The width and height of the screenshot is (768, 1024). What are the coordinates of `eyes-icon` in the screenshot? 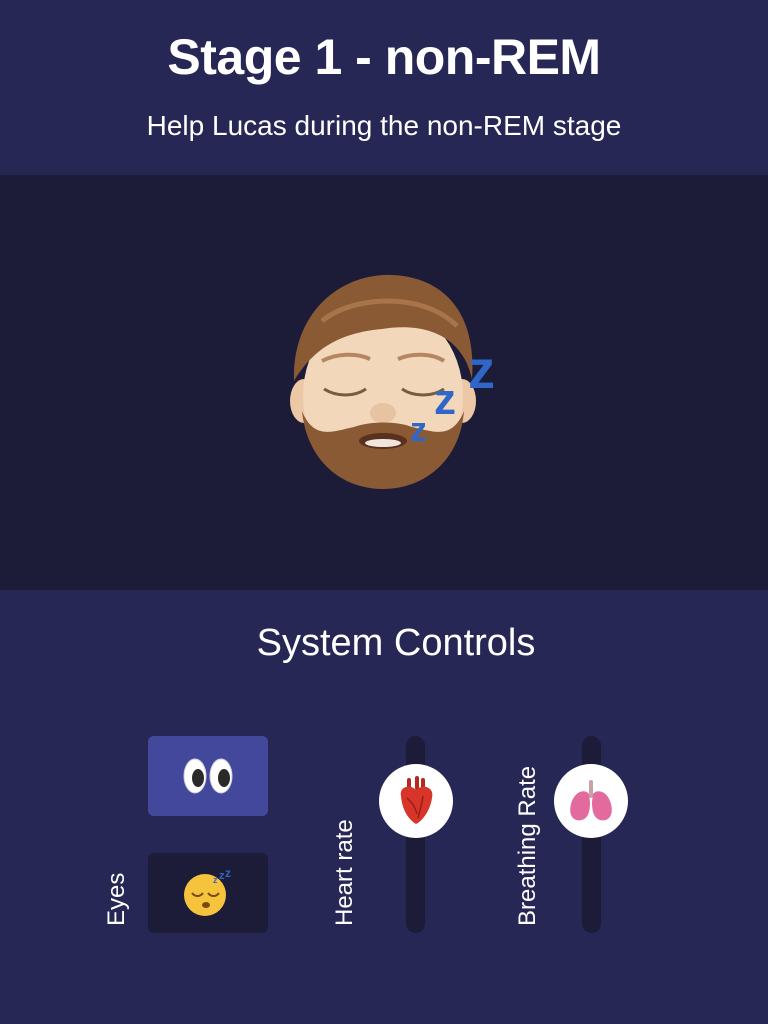 It's located at (208, 776).